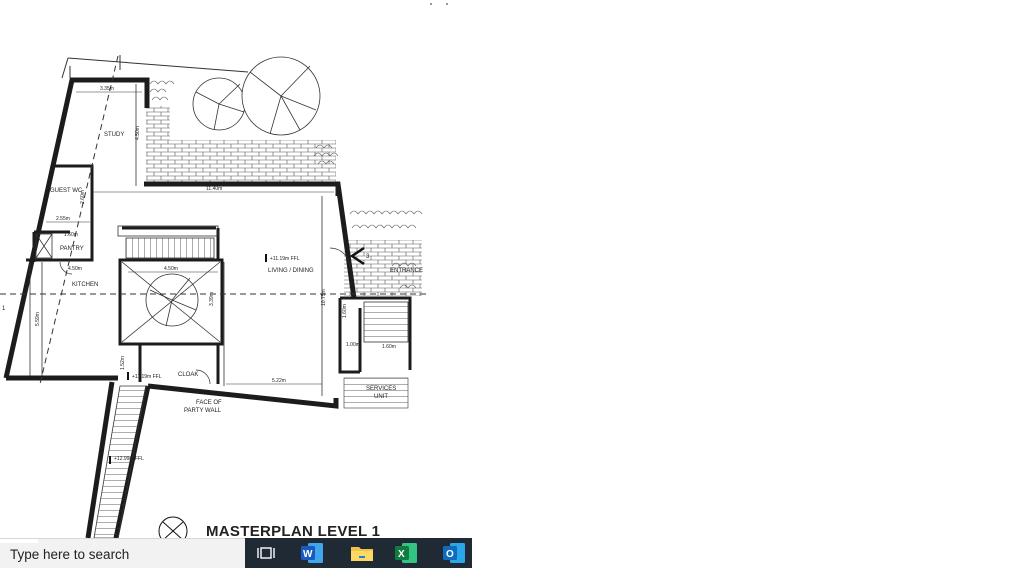  I want to click on taskbar-apps: W X O, so click(358, 553).